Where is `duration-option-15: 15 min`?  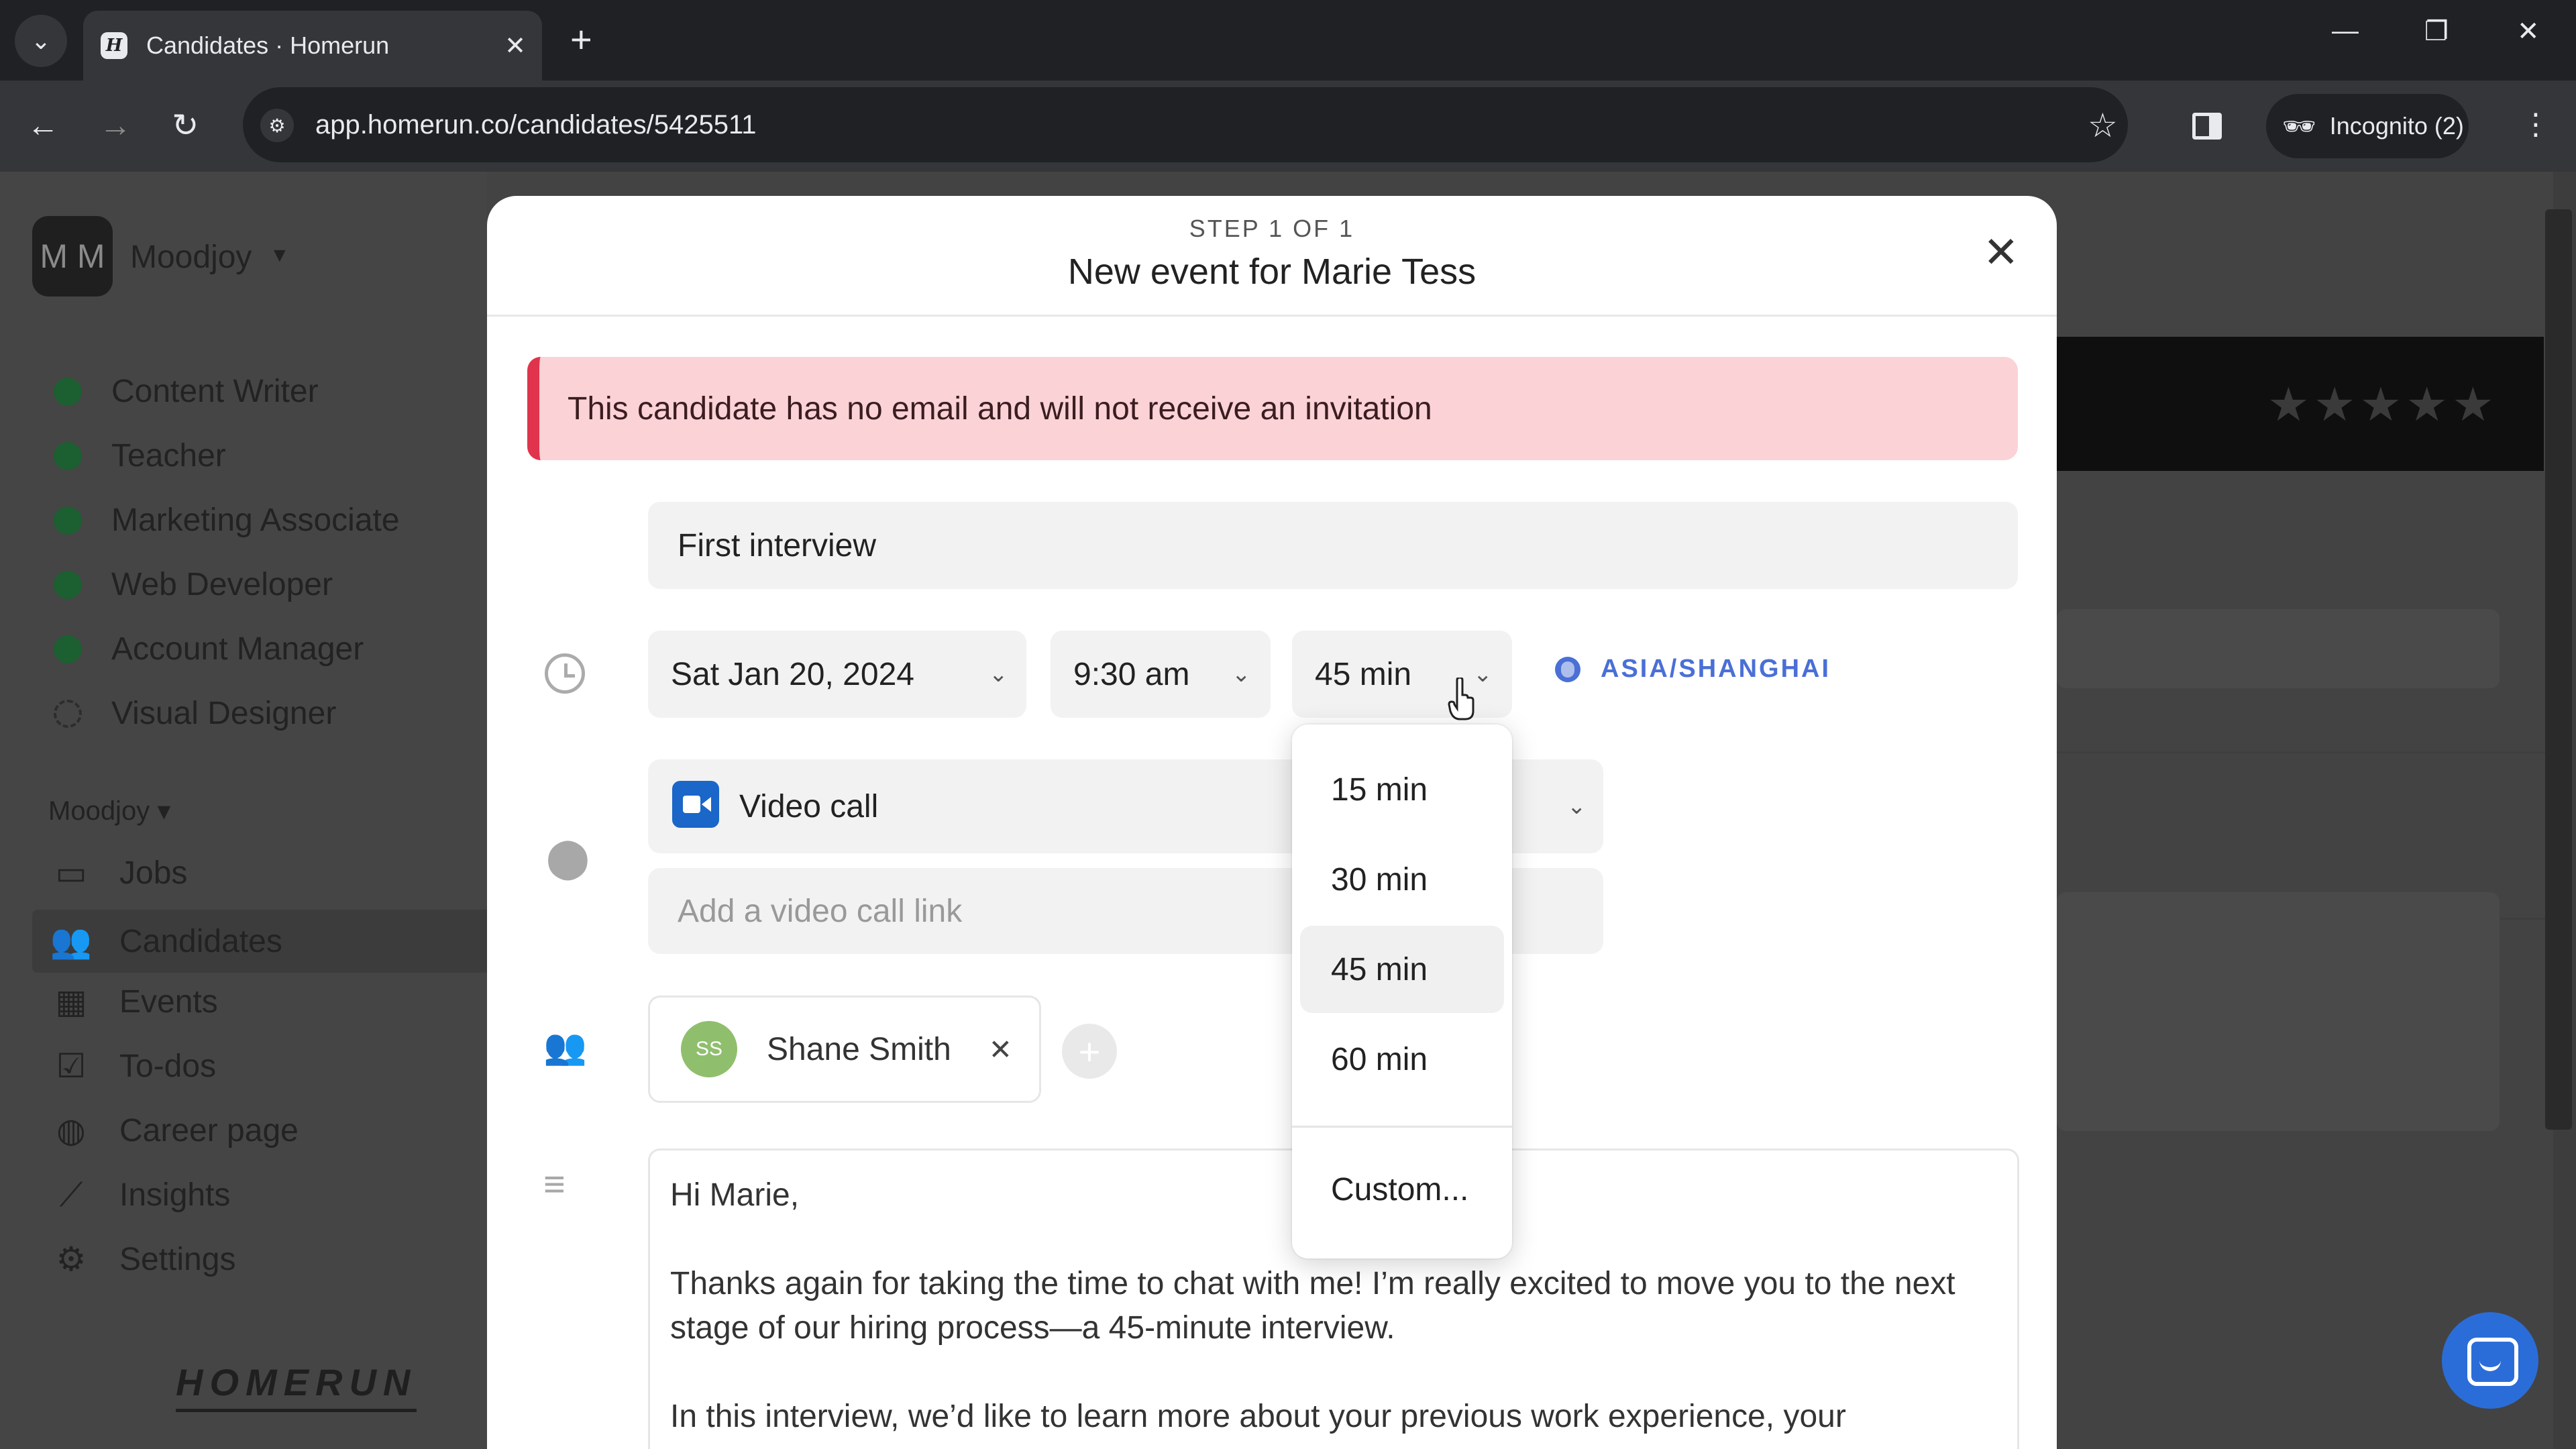
duration-option-15: 15 min is located at coordinates (1402, 789).